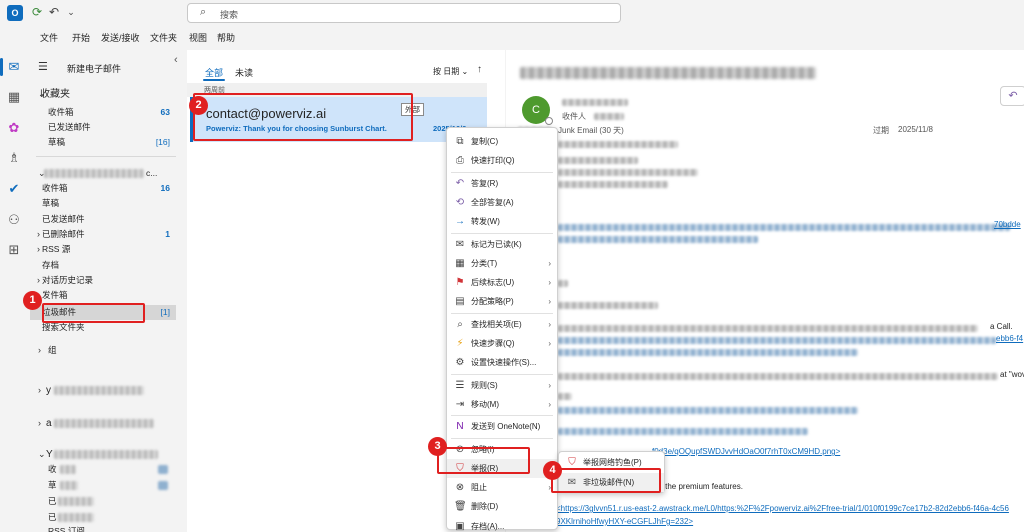  I want to click on context-menu-item: ⇥ 移动(M) ›, so click(502, 404).